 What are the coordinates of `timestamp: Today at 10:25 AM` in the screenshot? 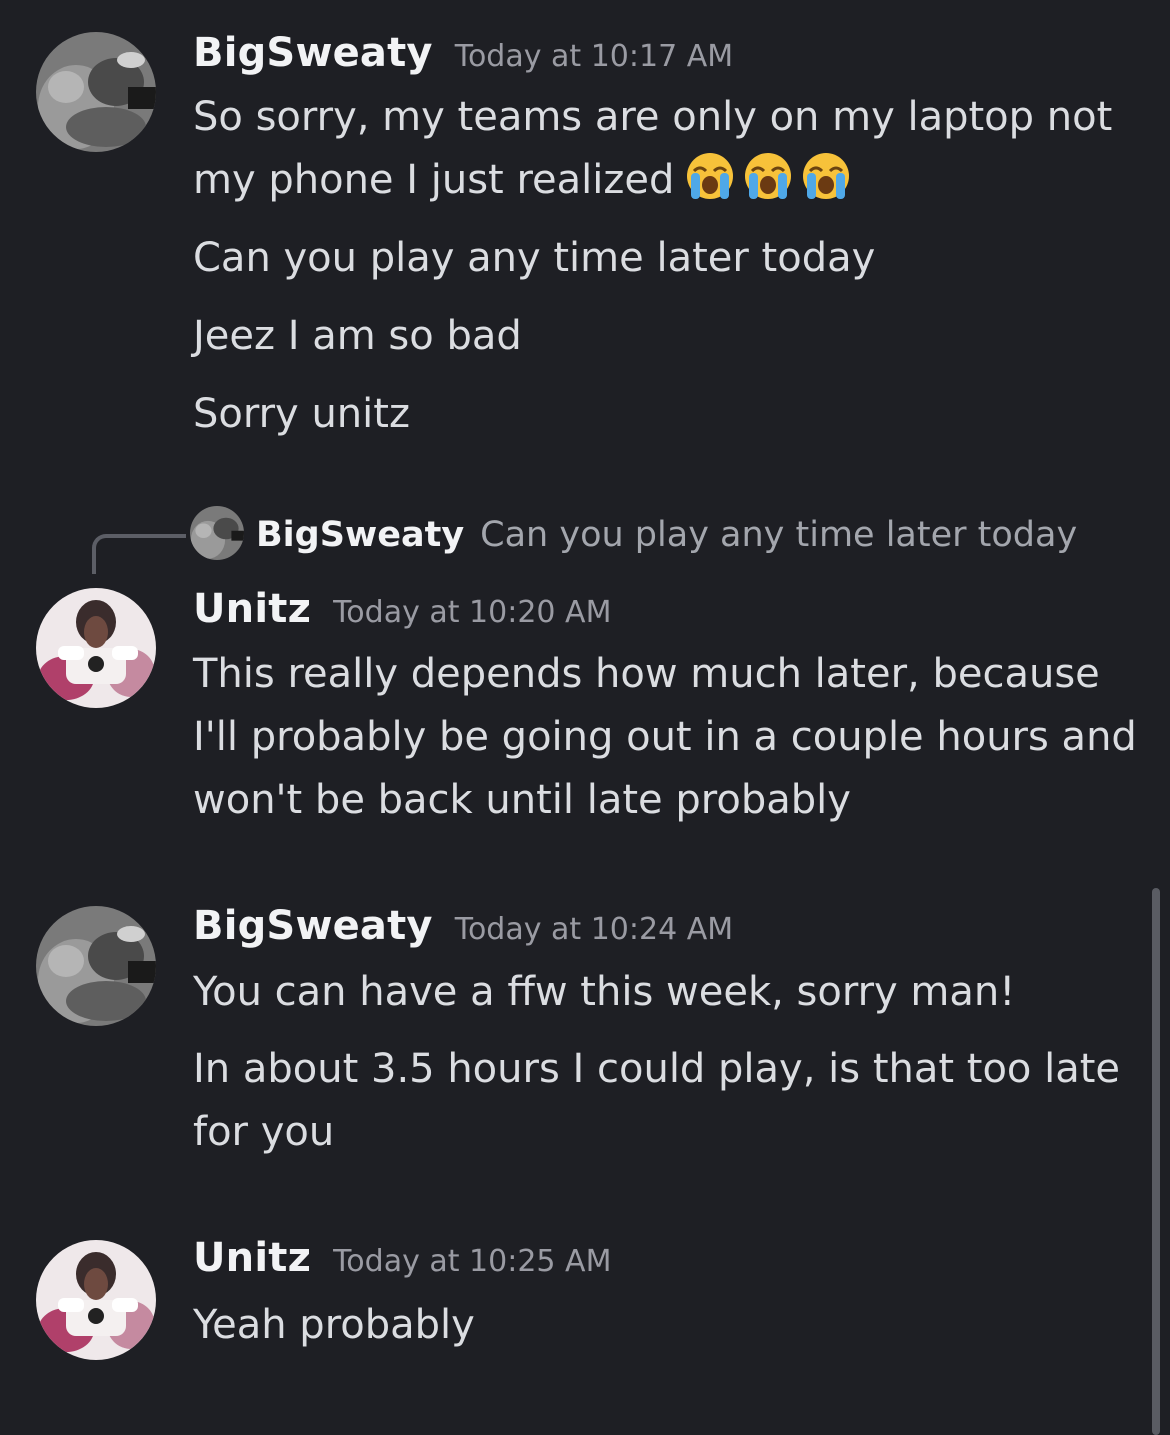 It's located at (472, 1261).